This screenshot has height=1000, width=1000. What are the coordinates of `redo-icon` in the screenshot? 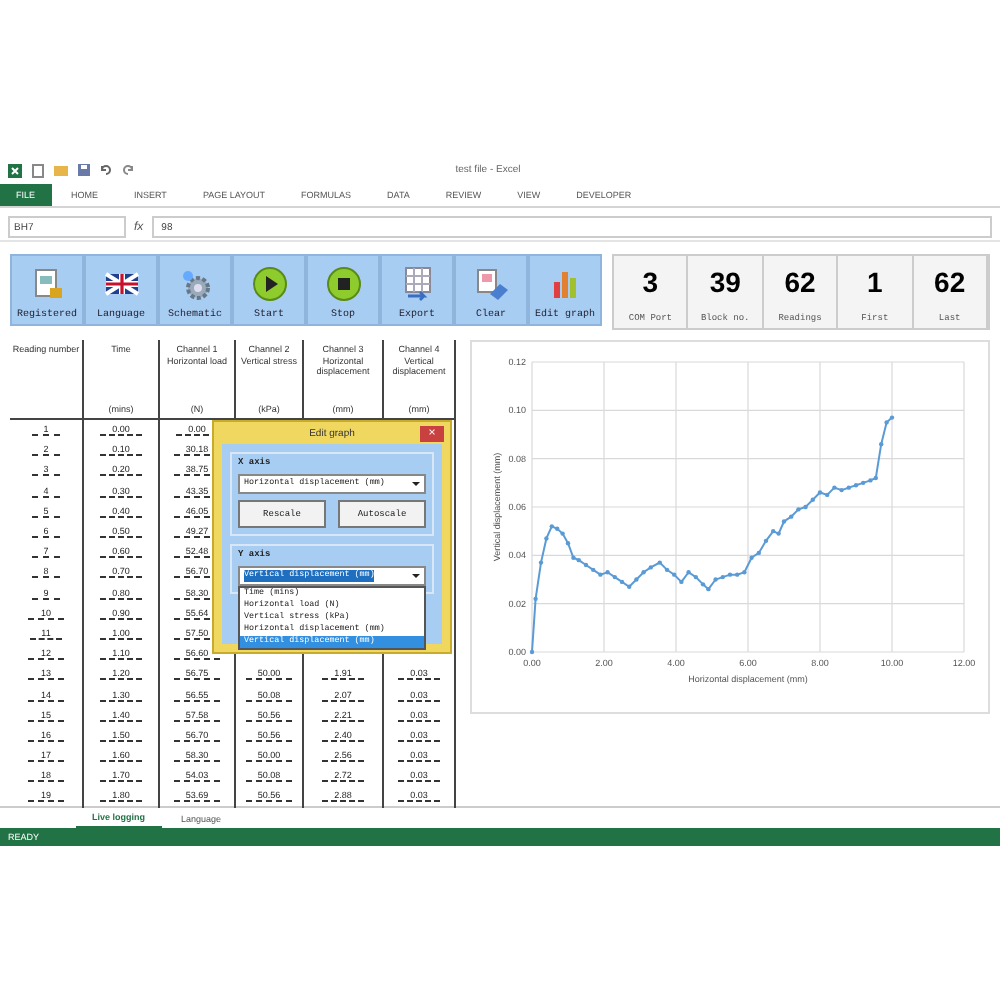 It's located at (128, 170).